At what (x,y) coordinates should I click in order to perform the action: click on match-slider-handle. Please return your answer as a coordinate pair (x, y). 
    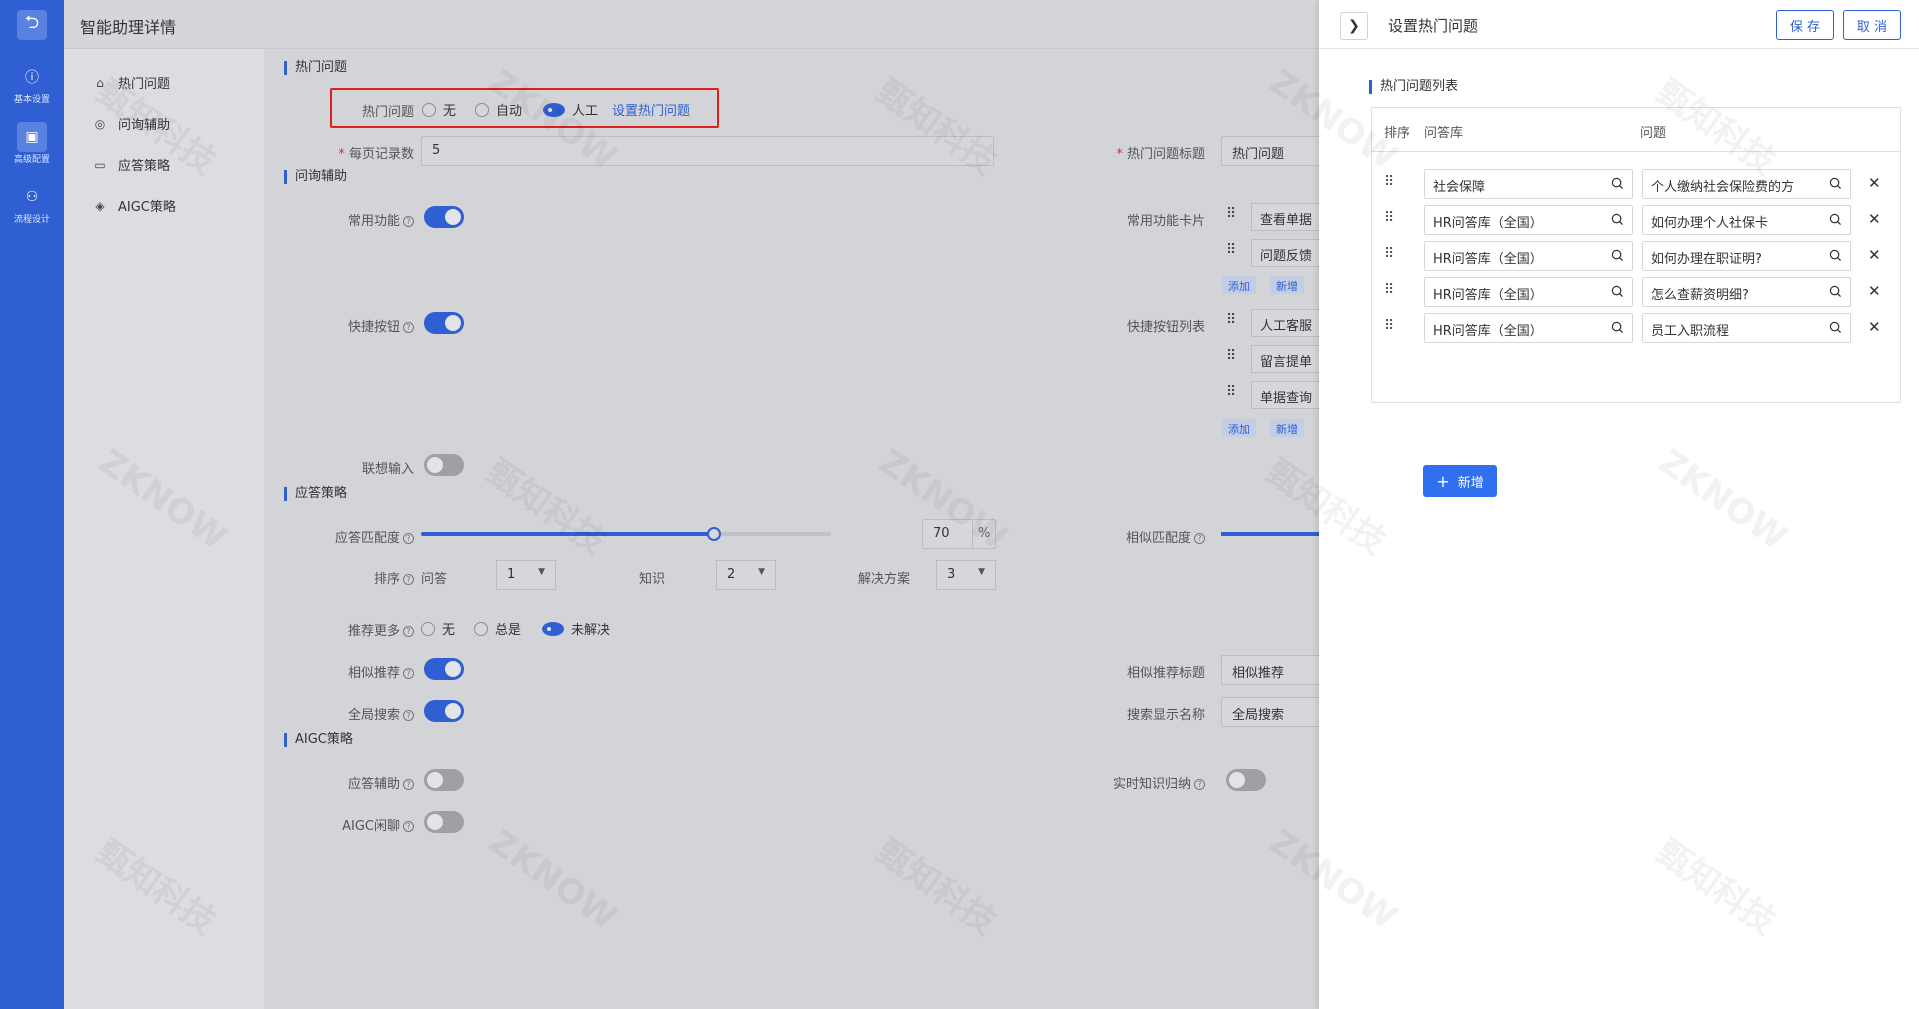
    Looking at the image, I should click on (714, 534).